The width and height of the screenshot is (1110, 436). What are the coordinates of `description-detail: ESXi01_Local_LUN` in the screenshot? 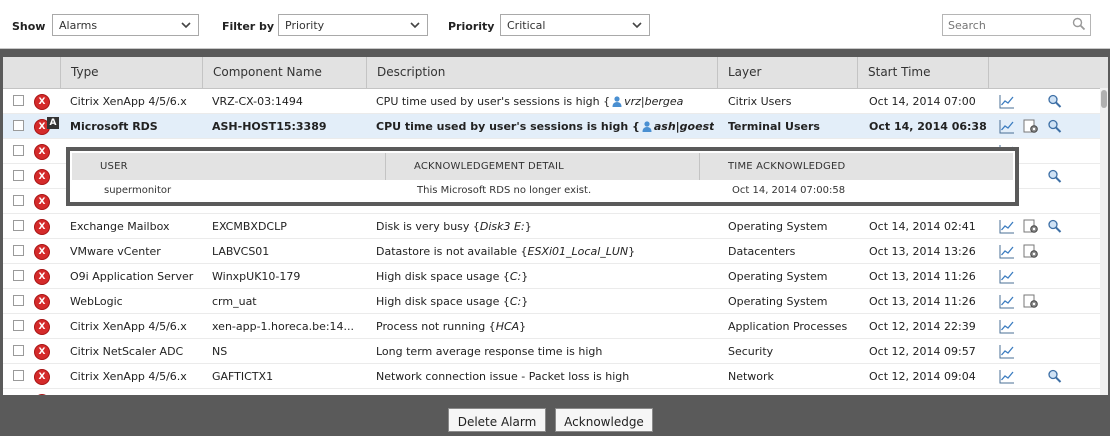 It's located at (578, 251).